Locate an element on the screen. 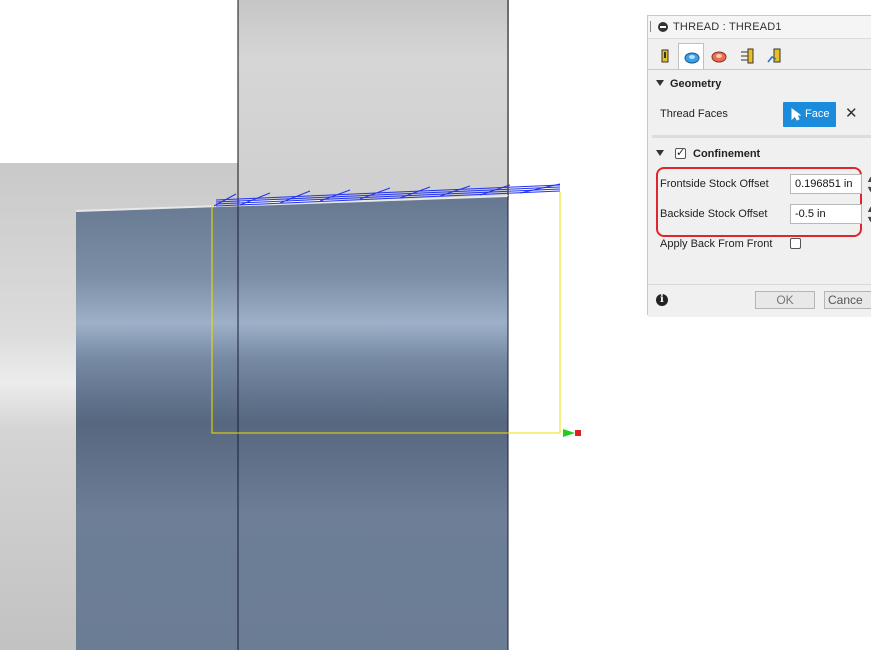  tool-icon is located at coordinates (665, 56).